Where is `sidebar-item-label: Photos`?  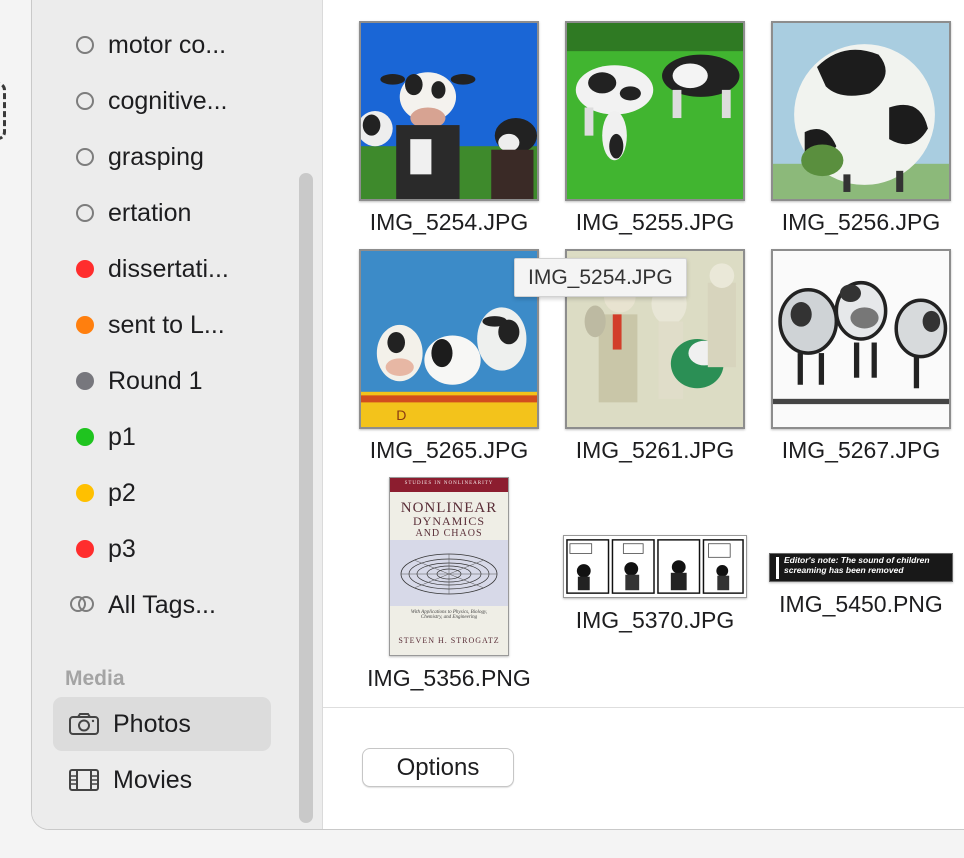 sidebar-item-label: Photos is located at coordinates (152, 723).